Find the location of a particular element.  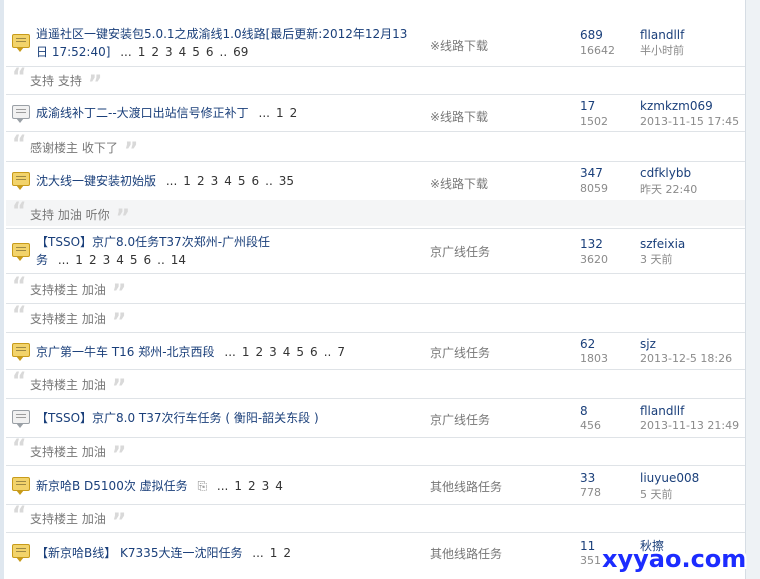

view-count: 1803 is located at coordinates (594, 358).